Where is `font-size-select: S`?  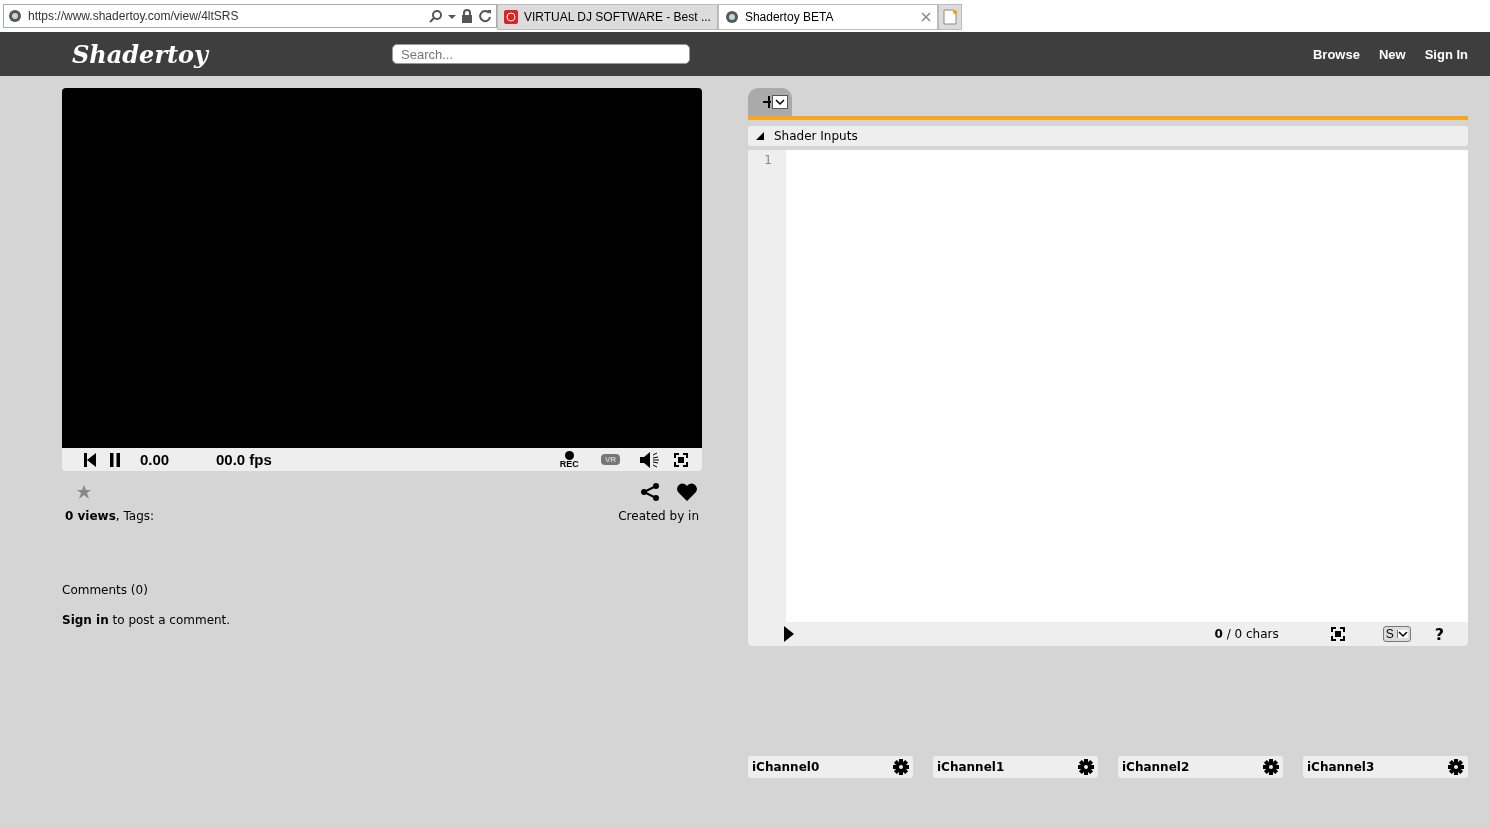
font-size-select: S is located at coordinates (1396, 634).